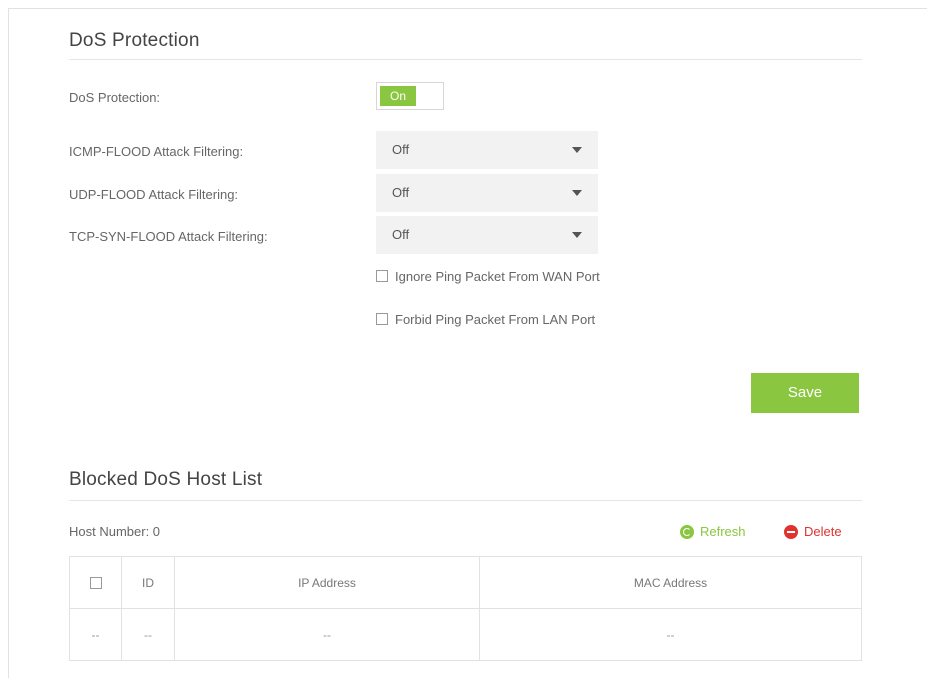  Describe the element at coordinates (154, 194) in the screenshot. I see `udp-flood-label: UDP-FLOOD Attack Filtering:` at that location.